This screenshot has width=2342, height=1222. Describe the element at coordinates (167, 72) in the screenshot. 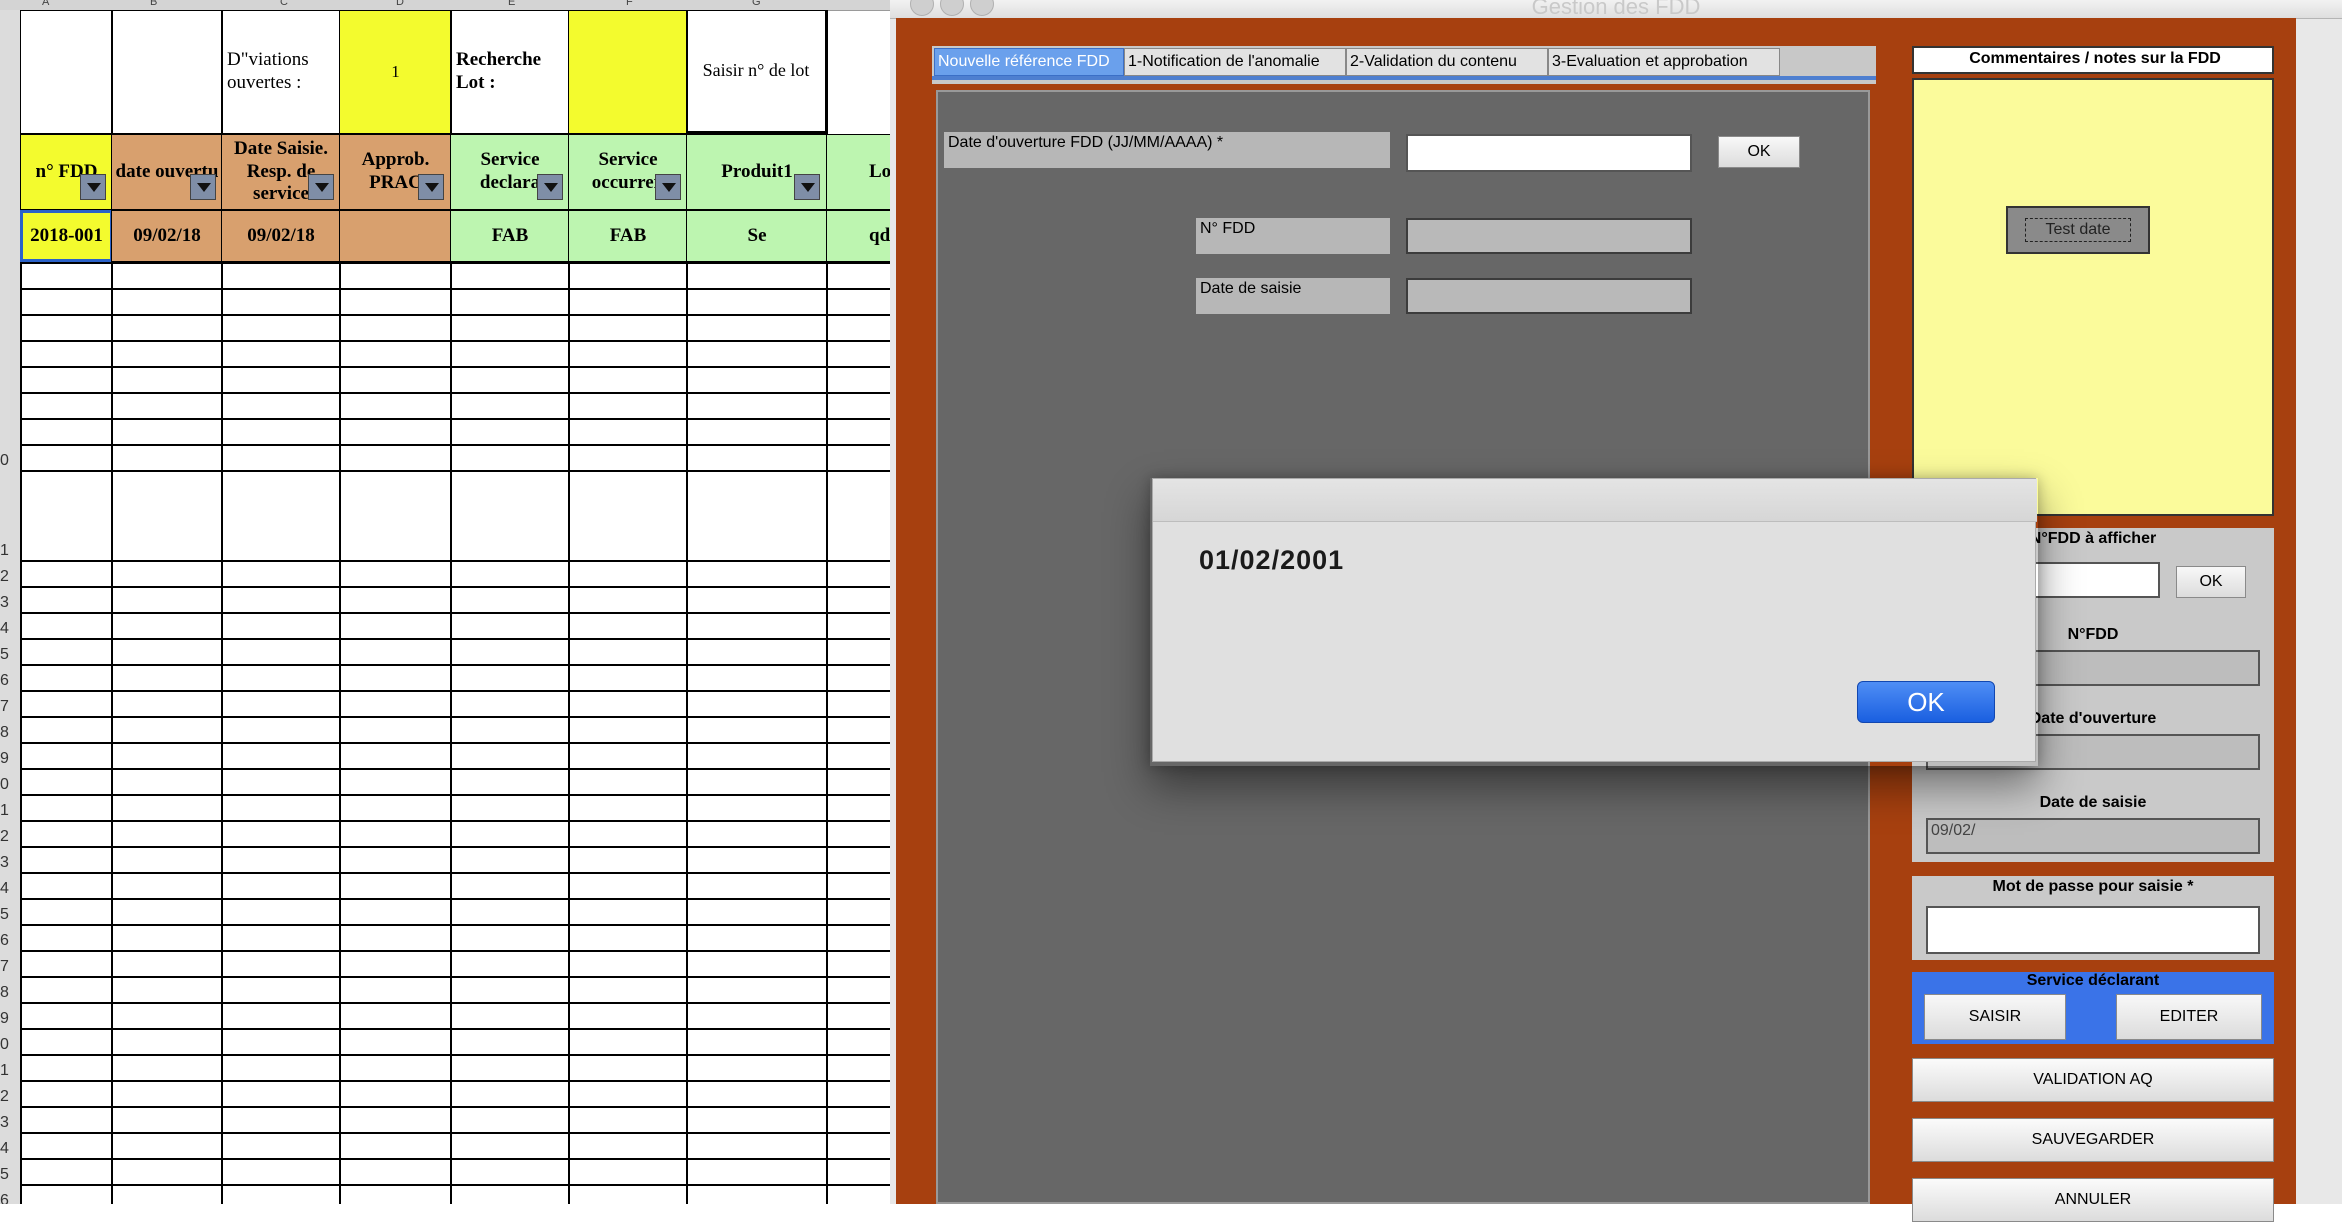

I see `top-cell-b` at that location.